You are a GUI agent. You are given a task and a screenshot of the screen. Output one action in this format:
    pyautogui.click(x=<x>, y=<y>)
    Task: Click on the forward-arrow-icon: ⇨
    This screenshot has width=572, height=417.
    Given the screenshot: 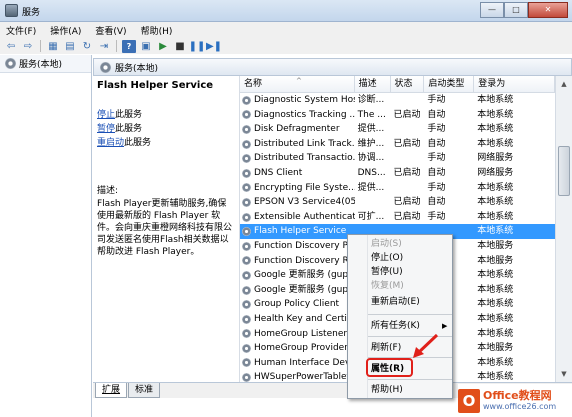 What is the action you would take?
    pyautogui.click(x=28, y=46)
    